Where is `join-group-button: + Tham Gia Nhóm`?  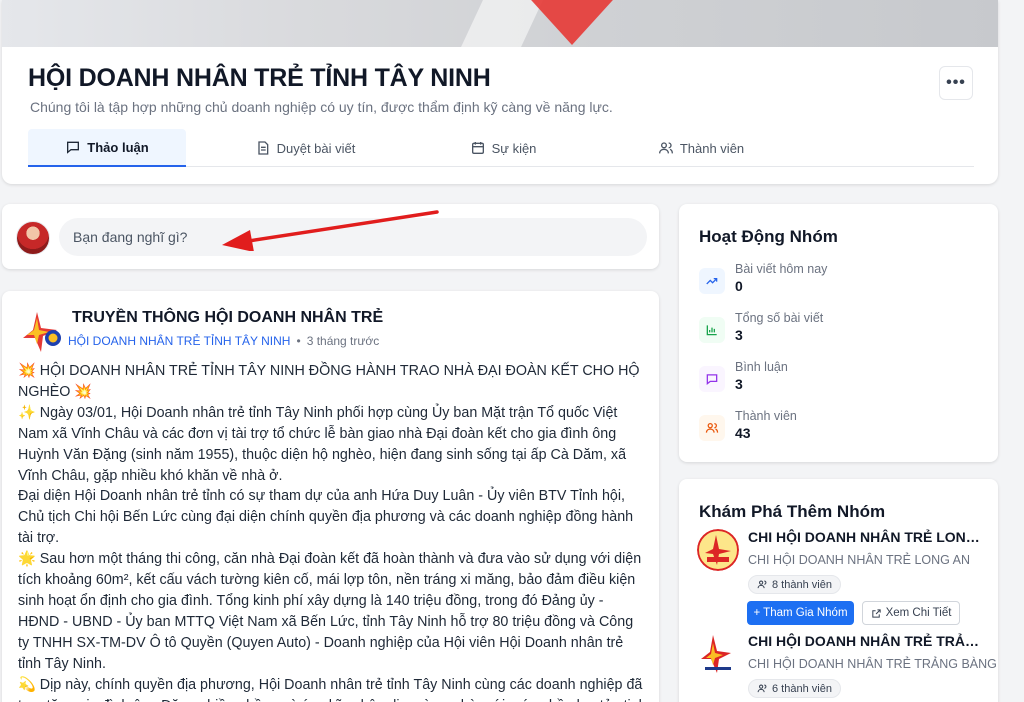 join-group-button: + Tham Gia Nhóm is located at coordinates (800, 613).